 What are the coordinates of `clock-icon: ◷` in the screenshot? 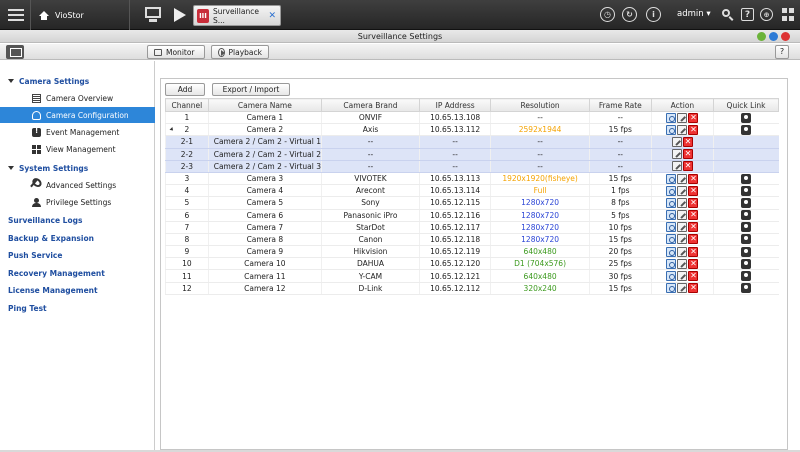 It's located at (607, 14).